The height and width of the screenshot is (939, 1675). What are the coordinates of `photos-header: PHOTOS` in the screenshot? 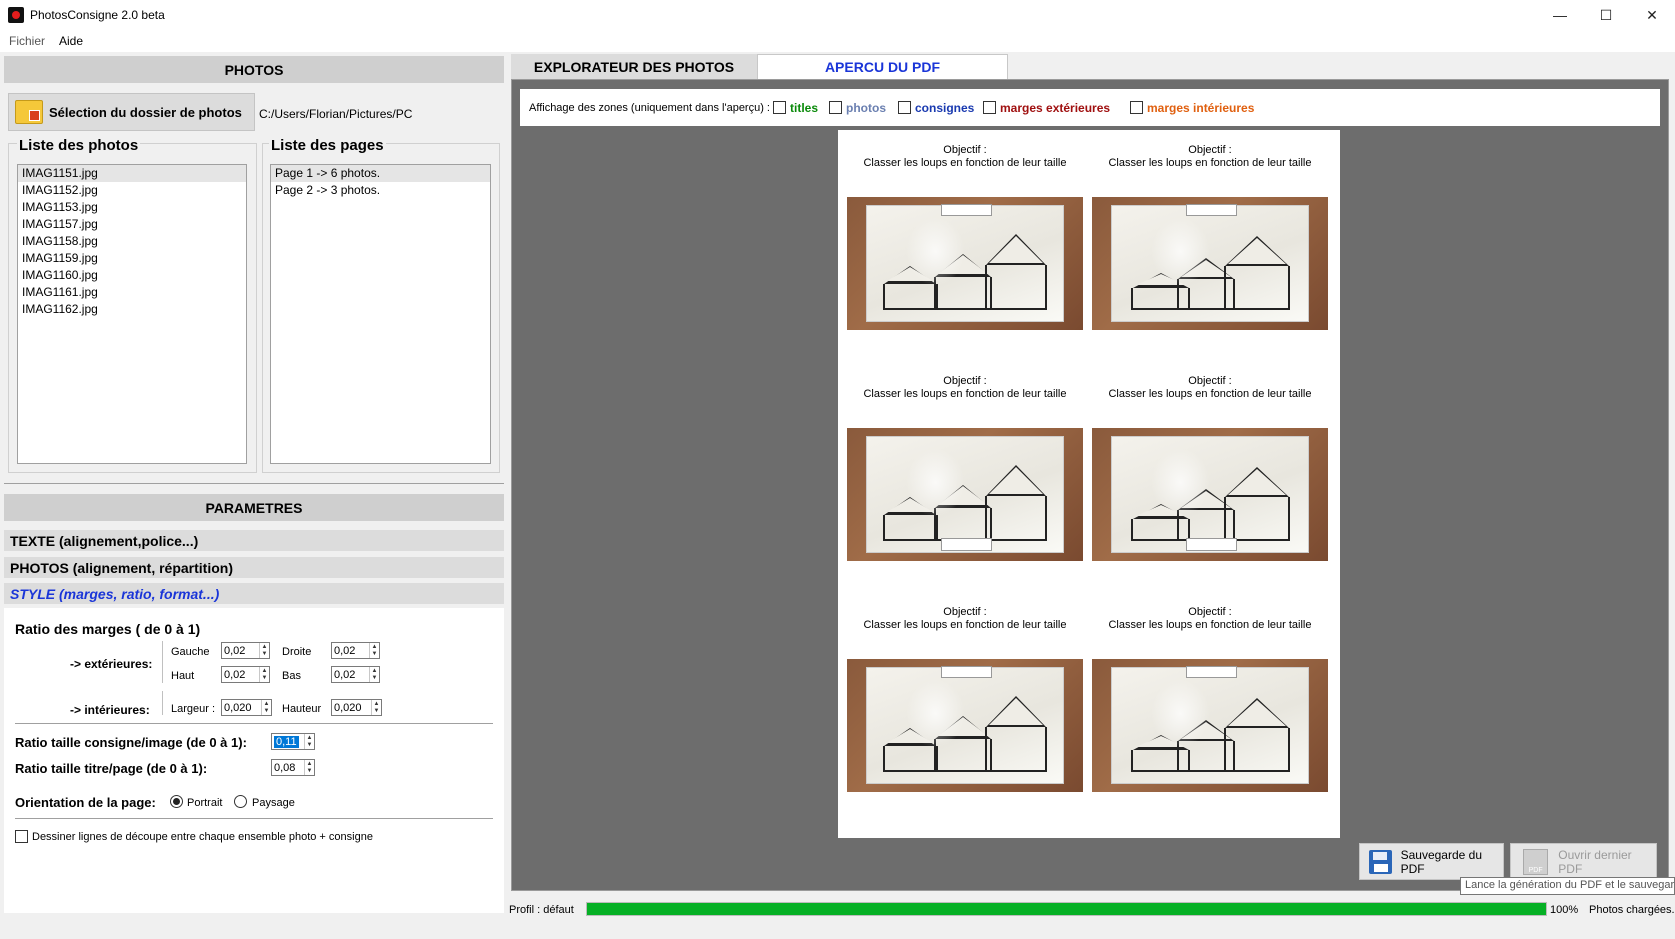 It's located at (254, 69).